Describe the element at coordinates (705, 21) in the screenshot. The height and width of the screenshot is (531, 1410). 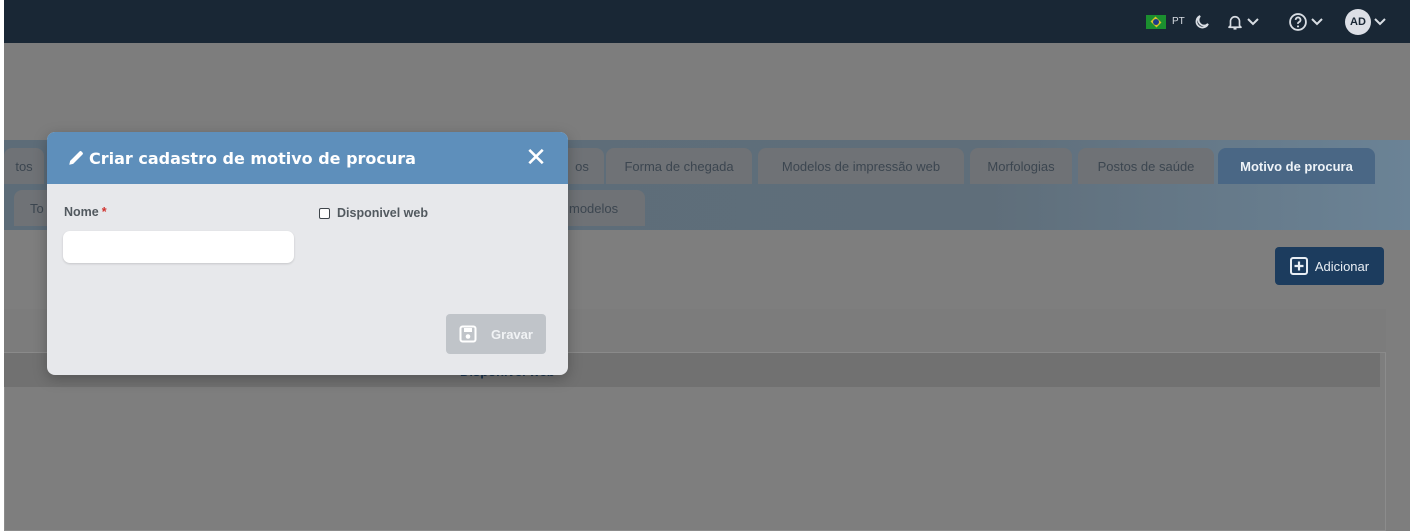
I see `top-navbar: PT AD` at that location.